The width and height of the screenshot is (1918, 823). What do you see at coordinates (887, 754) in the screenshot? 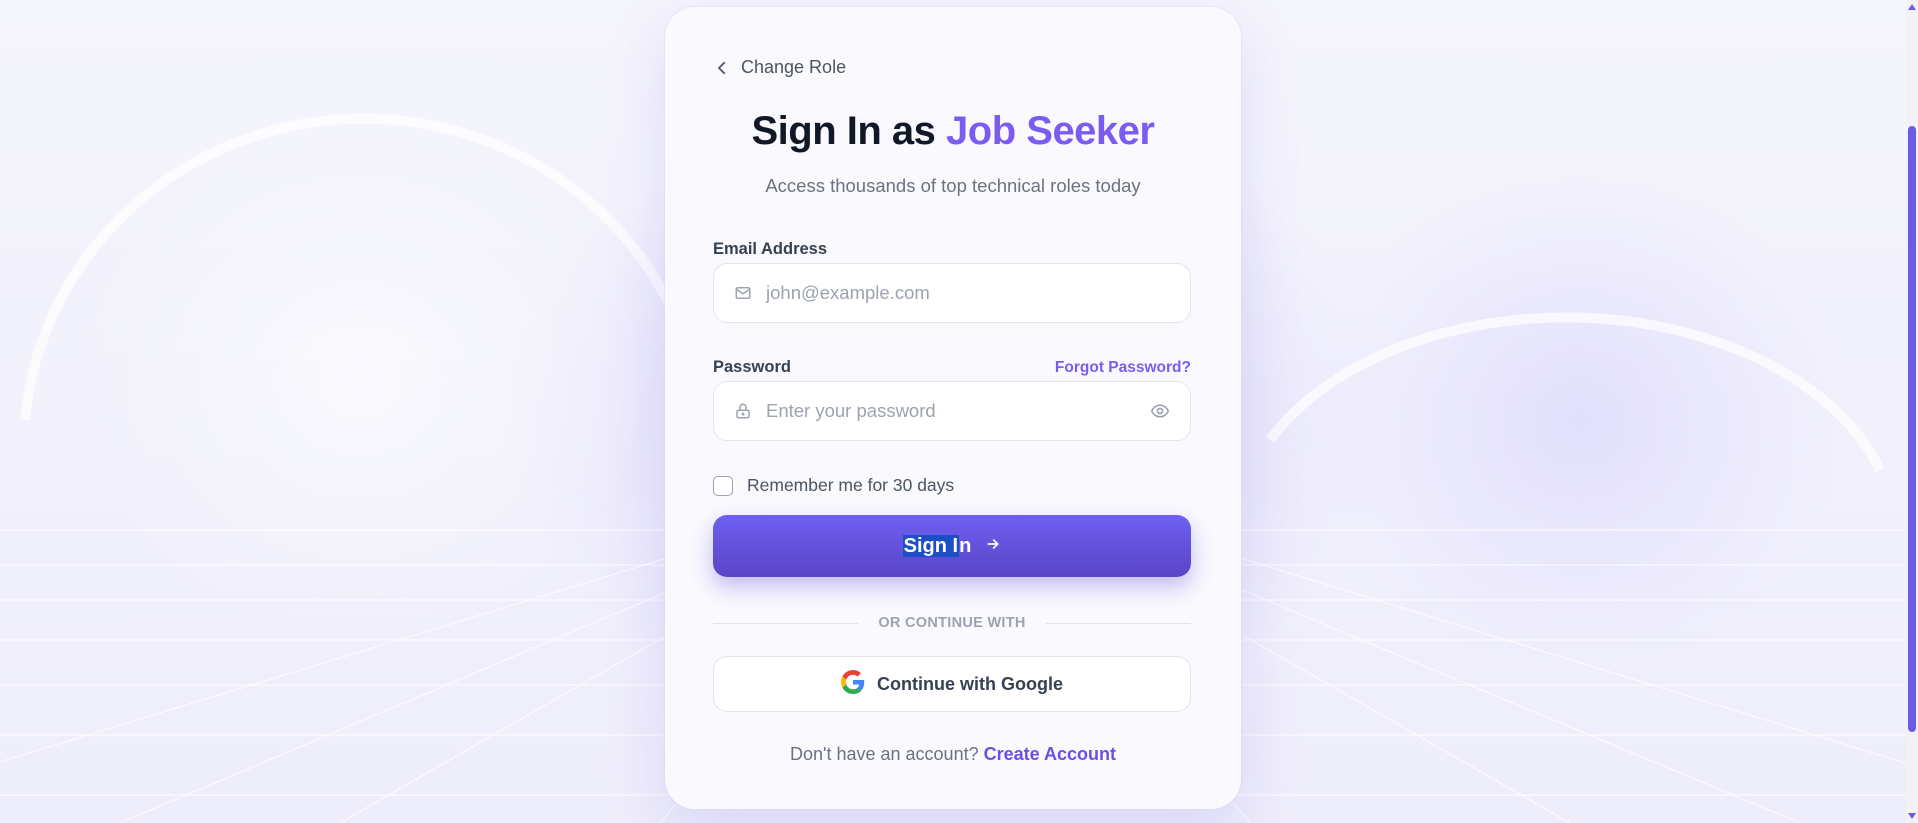
I see `signup-prompt-text: Don't have an account?` at bounding box center [887, 754].